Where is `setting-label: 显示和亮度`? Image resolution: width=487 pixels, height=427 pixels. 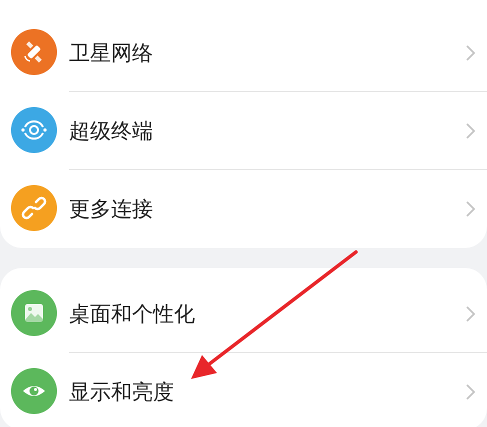
setting-label: 显示和亮度 is located at coordinates (267, 392).